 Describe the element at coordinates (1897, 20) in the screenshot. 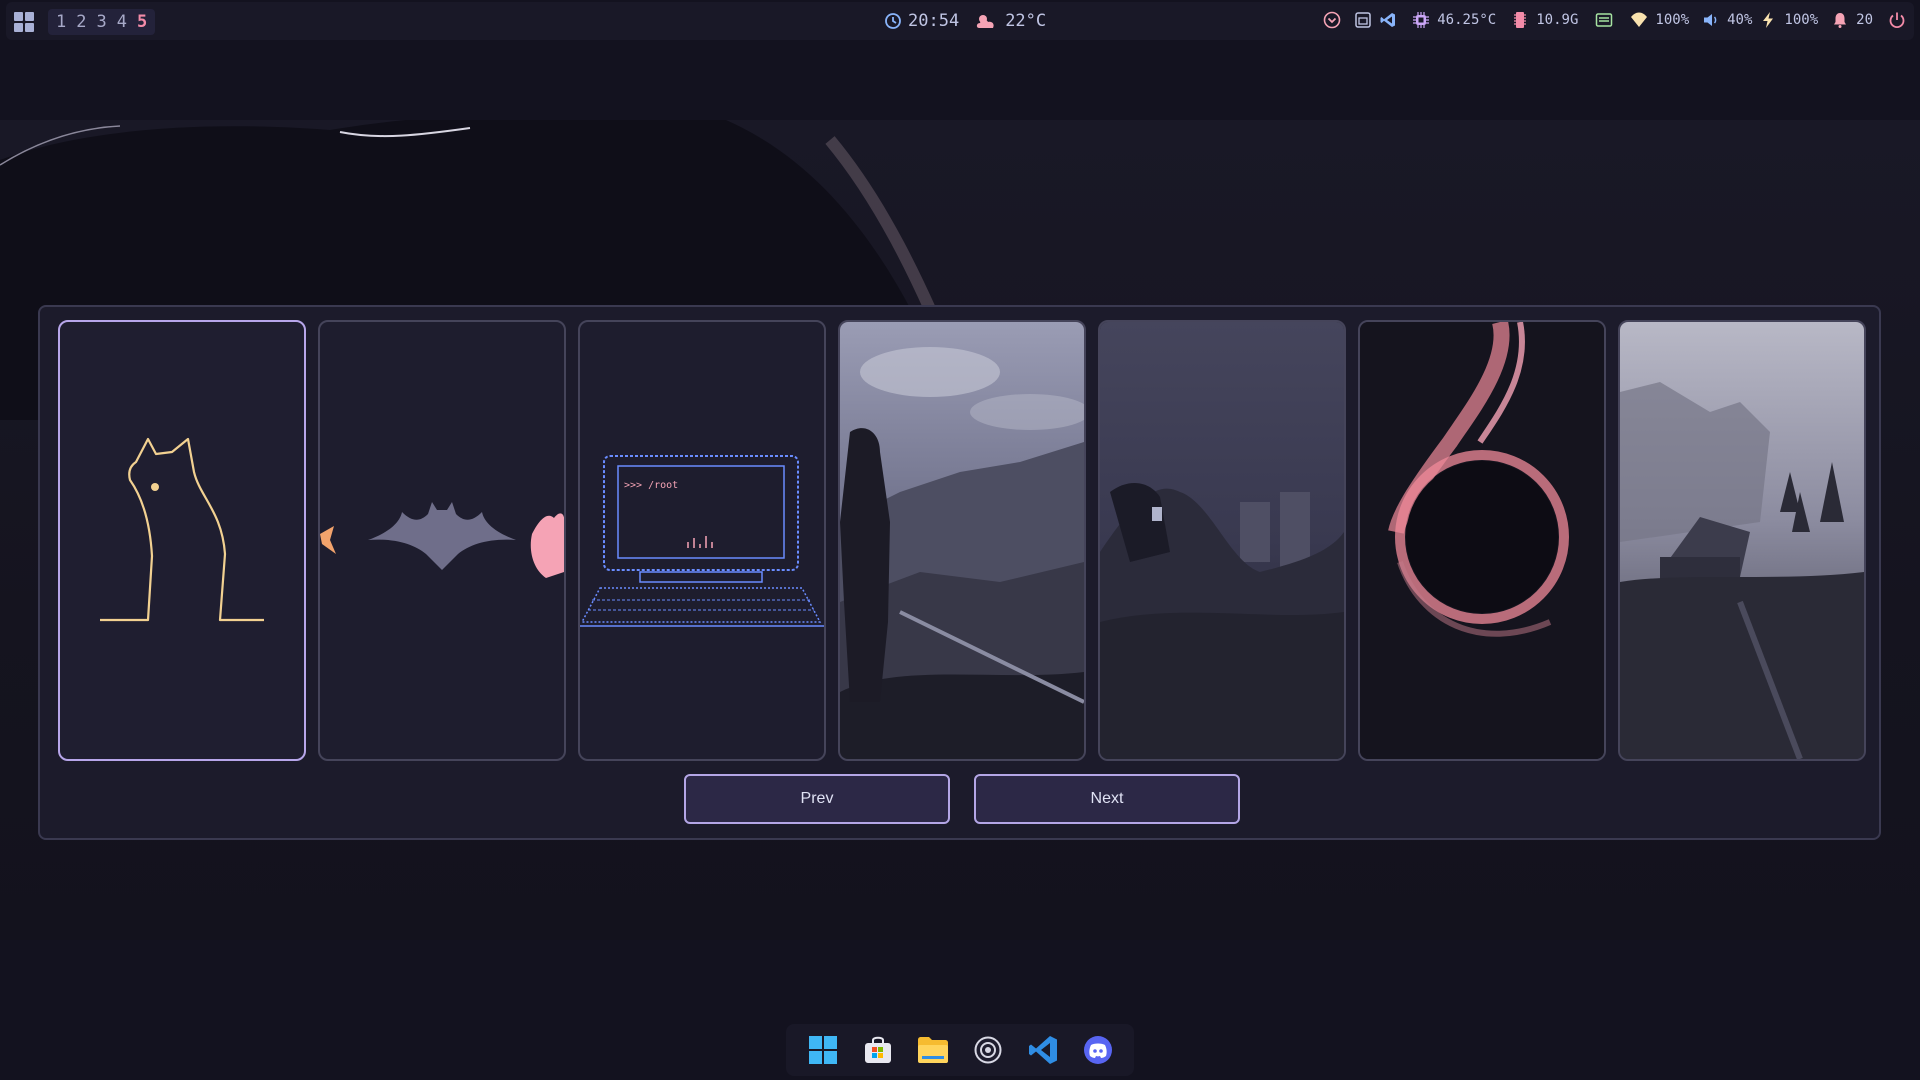

I see `power-icon` at that location.